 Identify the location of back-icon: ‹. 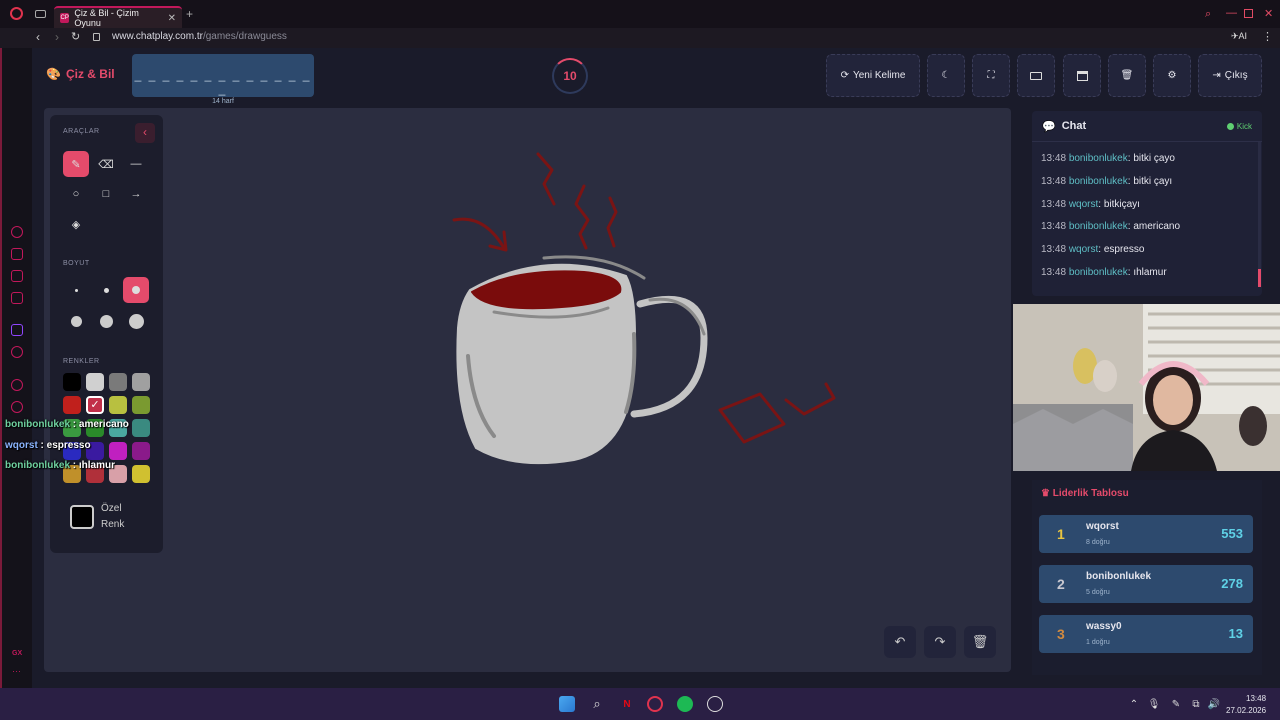
(38, 37).